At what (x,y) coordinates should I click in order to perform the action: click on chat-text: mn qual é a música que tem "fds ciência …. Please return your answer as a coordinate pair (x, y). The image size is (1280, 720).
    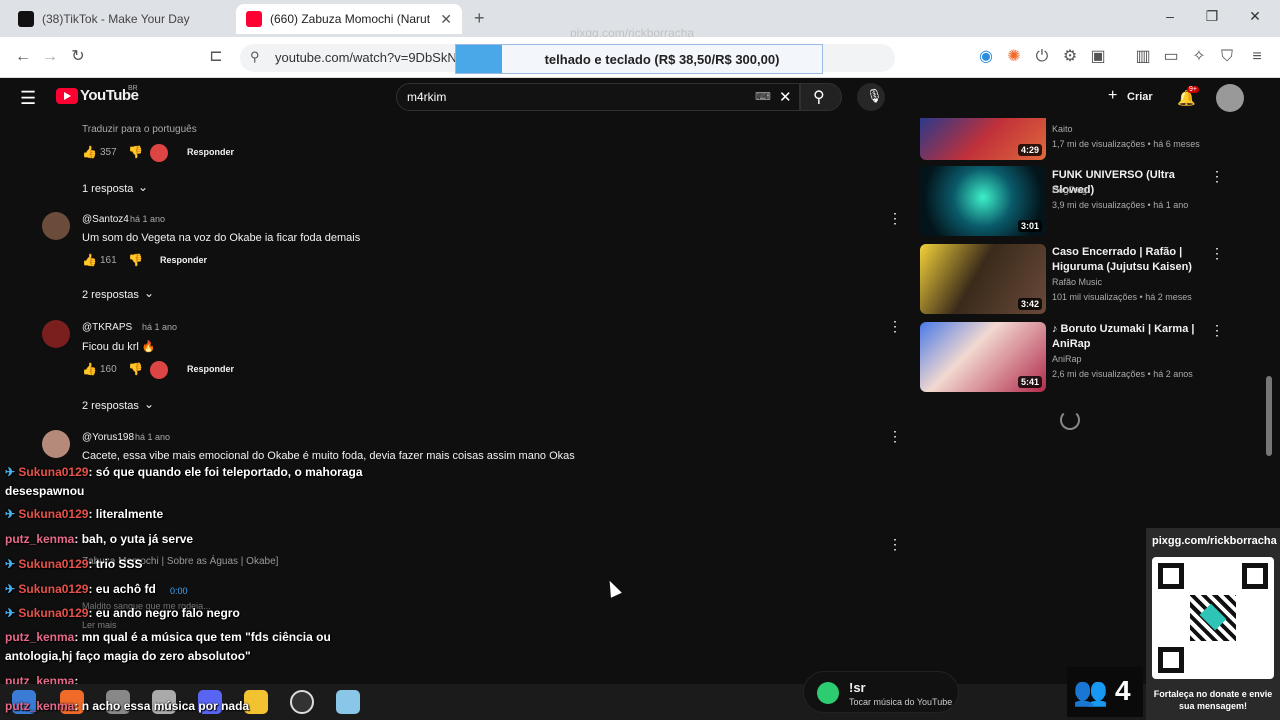
    Looking at the image, I should click on (206, 637).